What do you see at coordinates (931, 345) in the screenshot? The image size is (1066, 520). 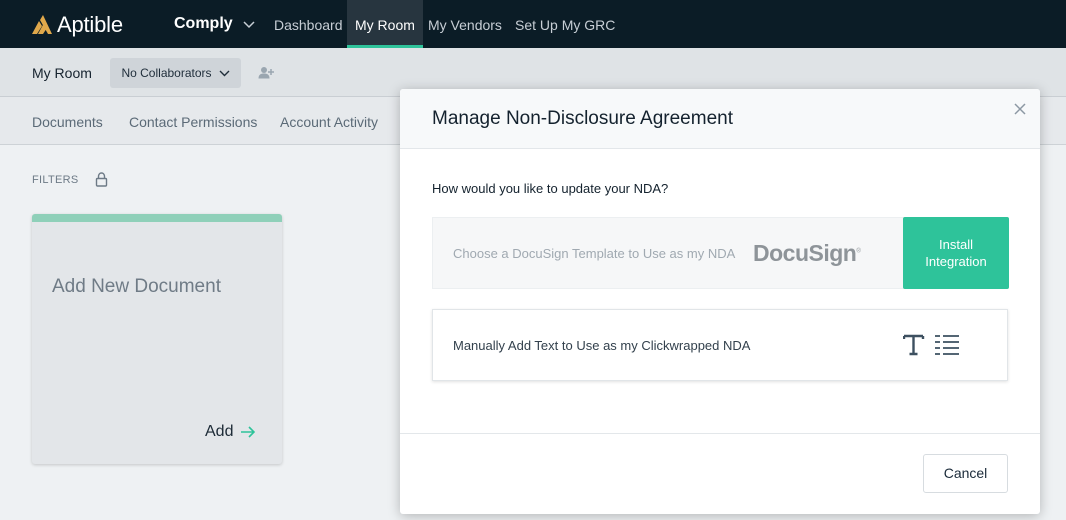 I see `text-format-icon` at bounding box center [931, 345].